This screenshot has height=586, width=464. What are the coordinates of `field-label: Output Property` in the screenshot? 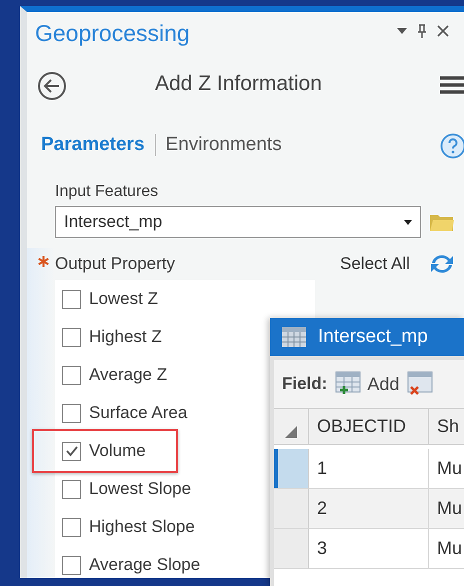 It's located at (115, 264).